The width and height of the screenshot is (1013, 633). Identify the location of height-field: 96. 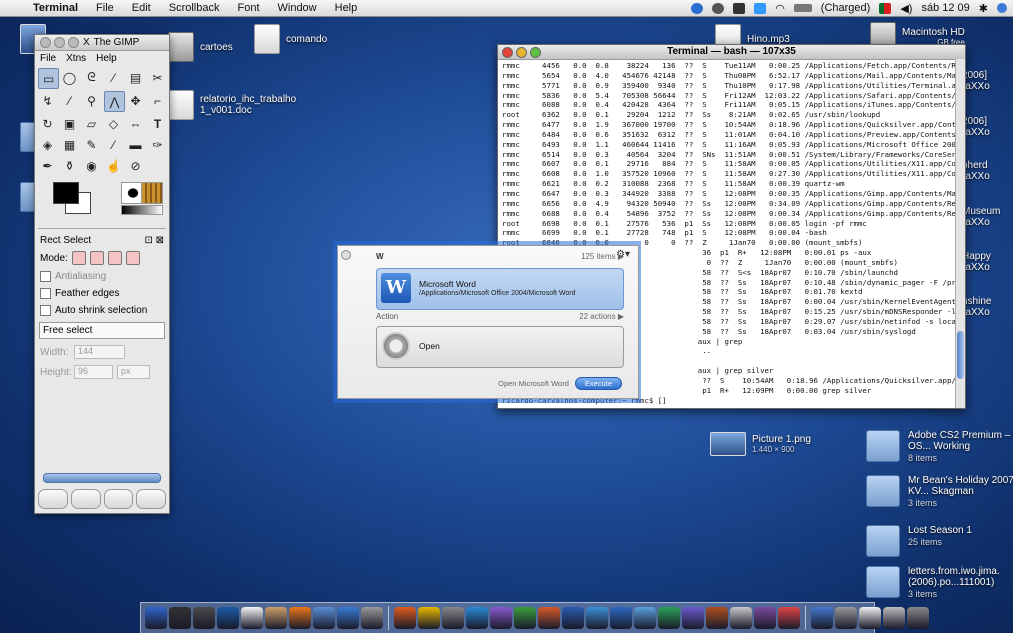
(93, 372).